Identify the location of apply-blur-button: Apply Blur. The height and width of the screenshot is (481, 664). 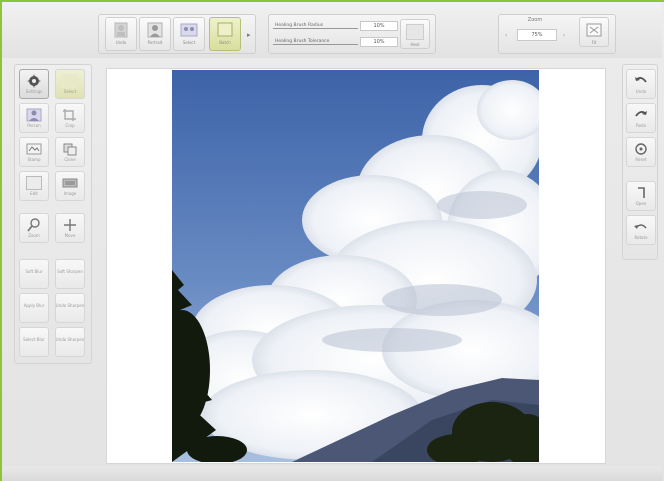
(34, 308).